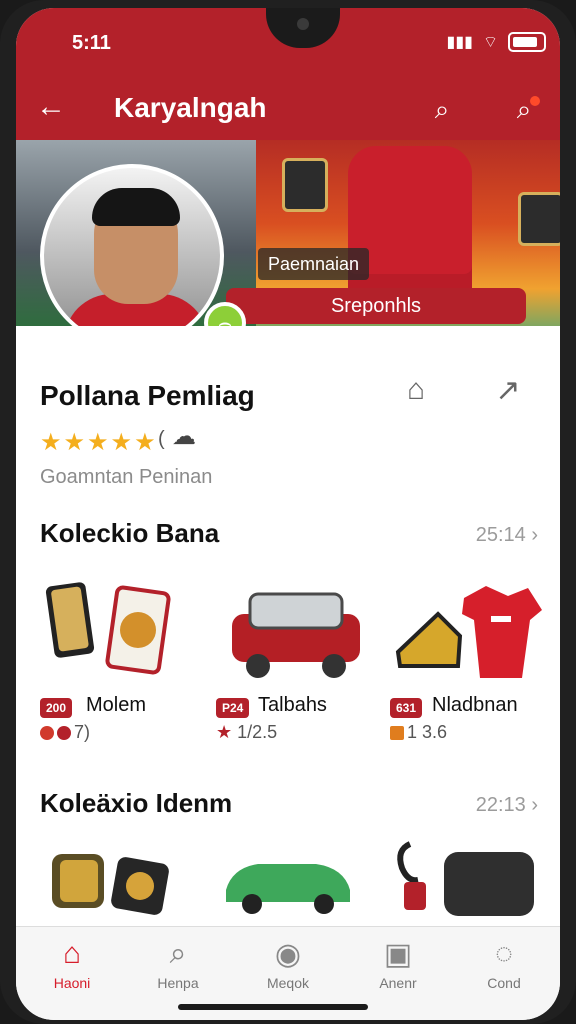 The height and width of the screenshot is (1024, 576). What do you see at coordinates (130, 533) in the screenshot?
I see `collection-title-1: Koleckio Bana` at bounding box center [130, 533].